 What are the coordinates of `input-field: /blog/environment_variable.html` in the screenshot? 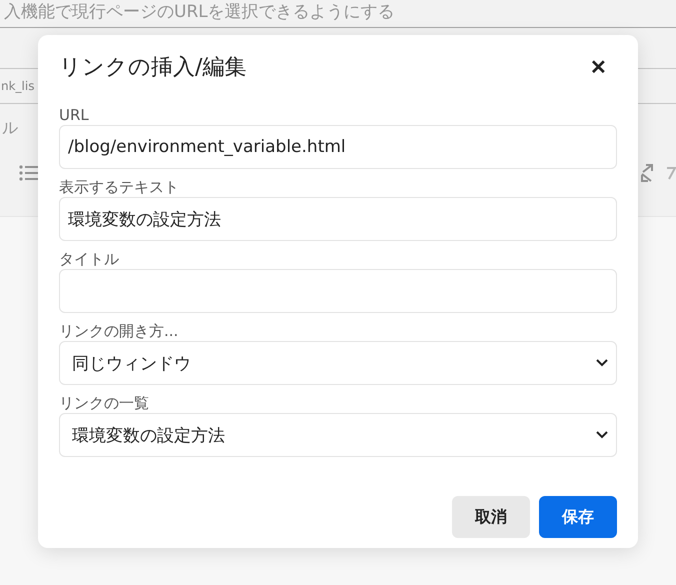 It's located at (338, 147).